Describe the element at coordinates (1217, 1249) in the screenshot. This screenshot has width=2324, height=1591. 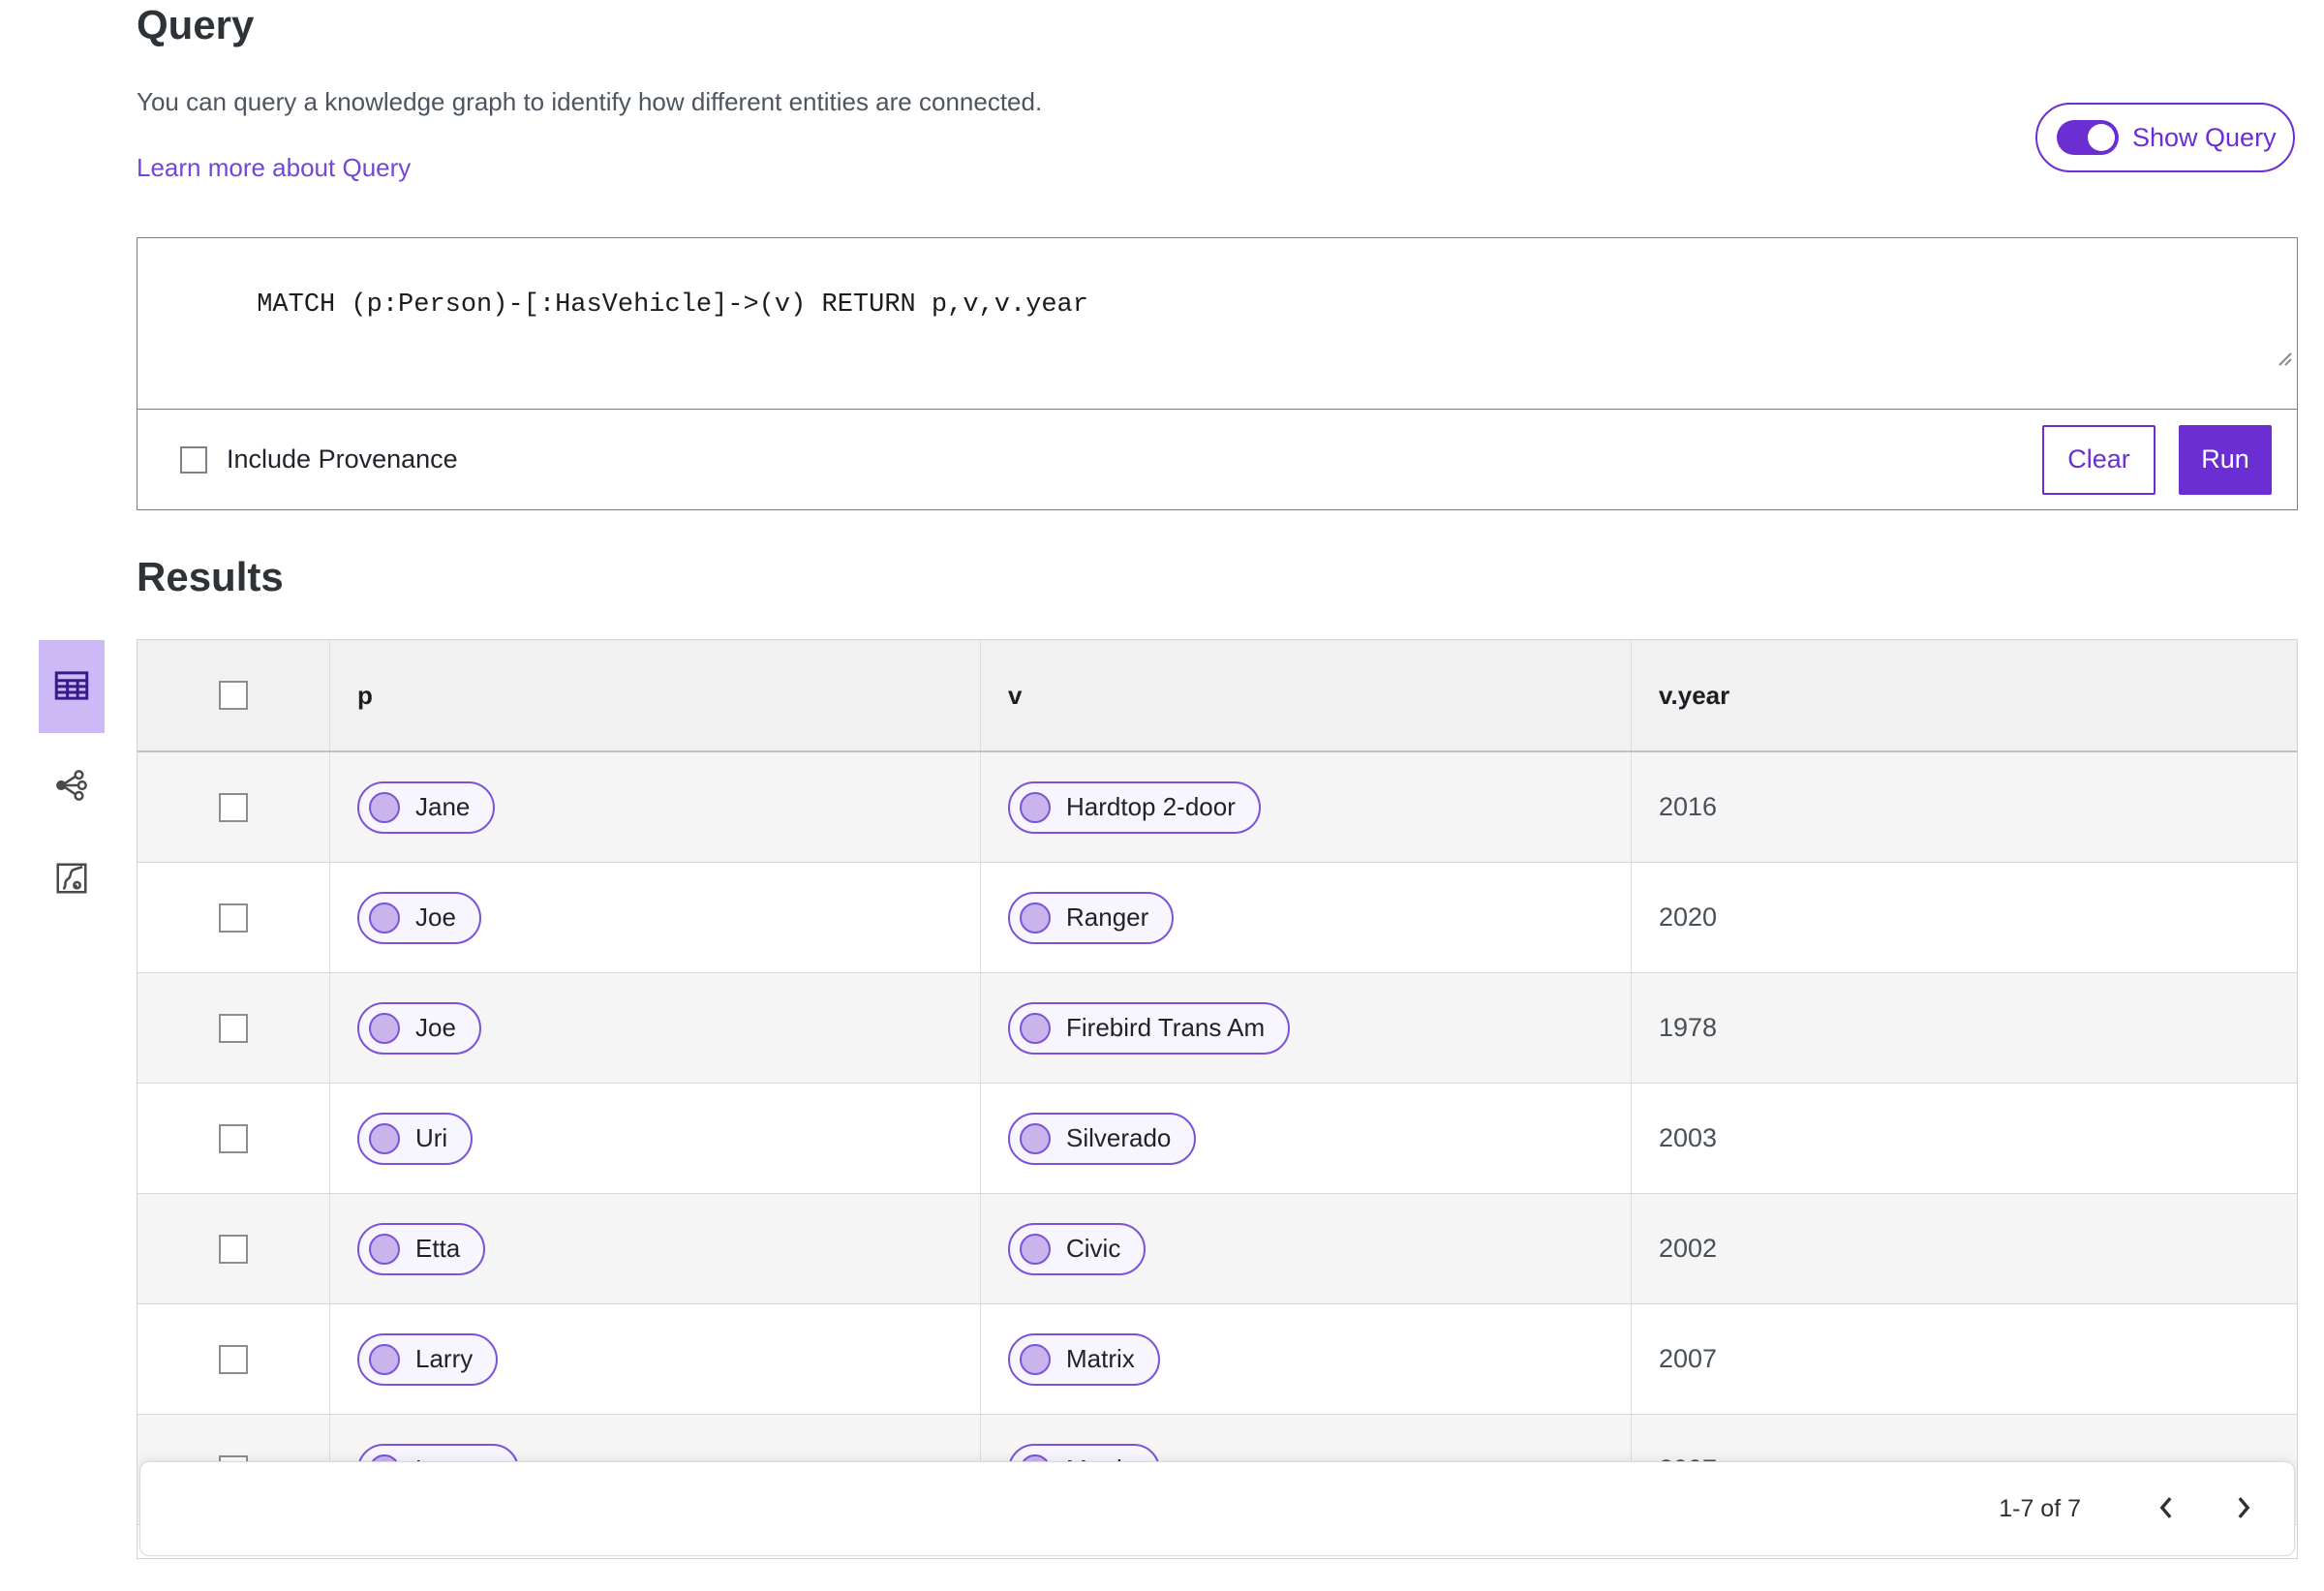
I see `table-row: Etta Civic 2002` at that location.